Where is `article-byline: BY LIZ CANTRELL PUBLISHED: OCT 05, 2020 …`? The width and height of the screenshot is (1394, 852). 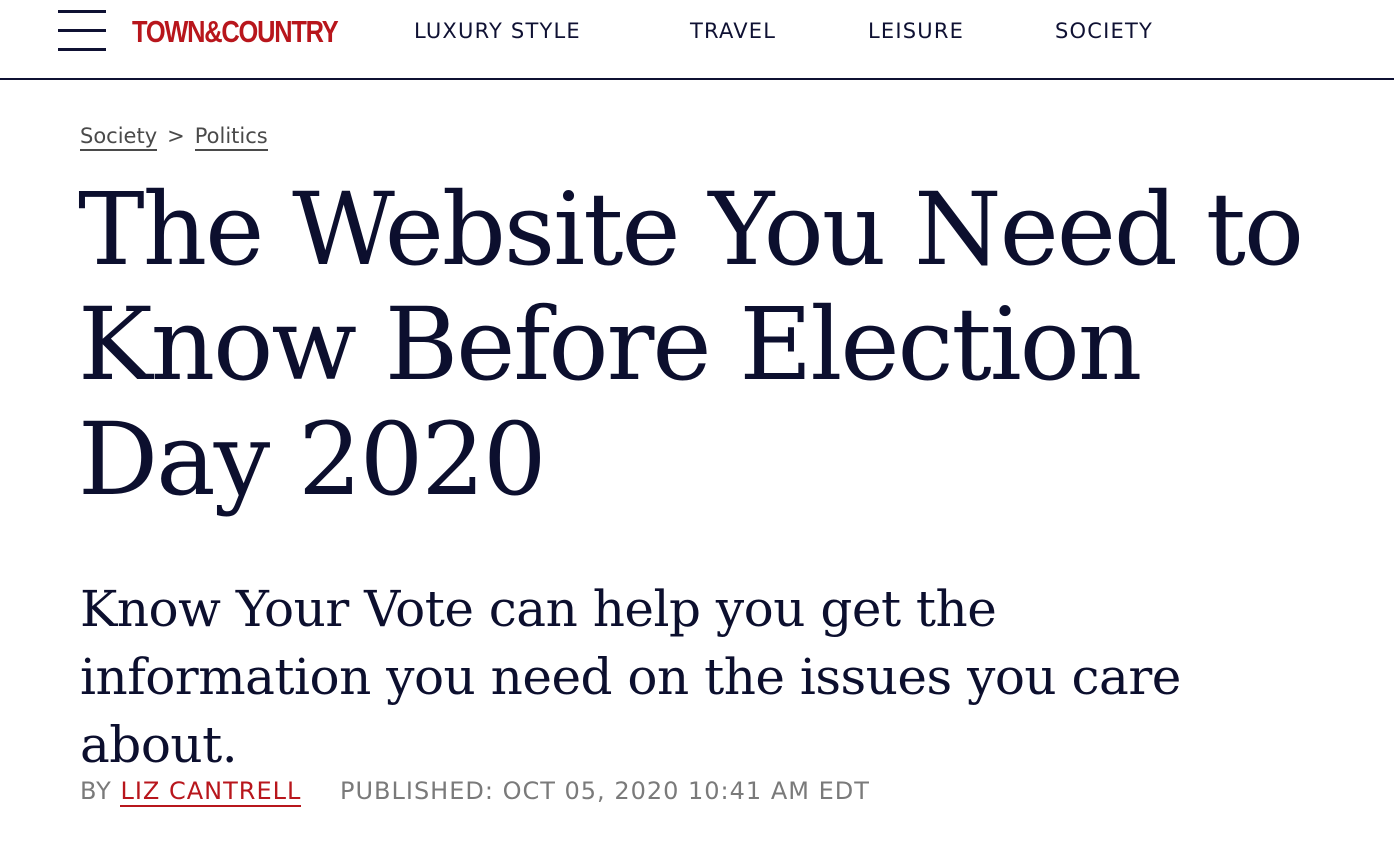 article-byline: BY LIZ CANTRELL PUBLISHED: OCT 05, 2020 … is located at coordinates (475, 791).